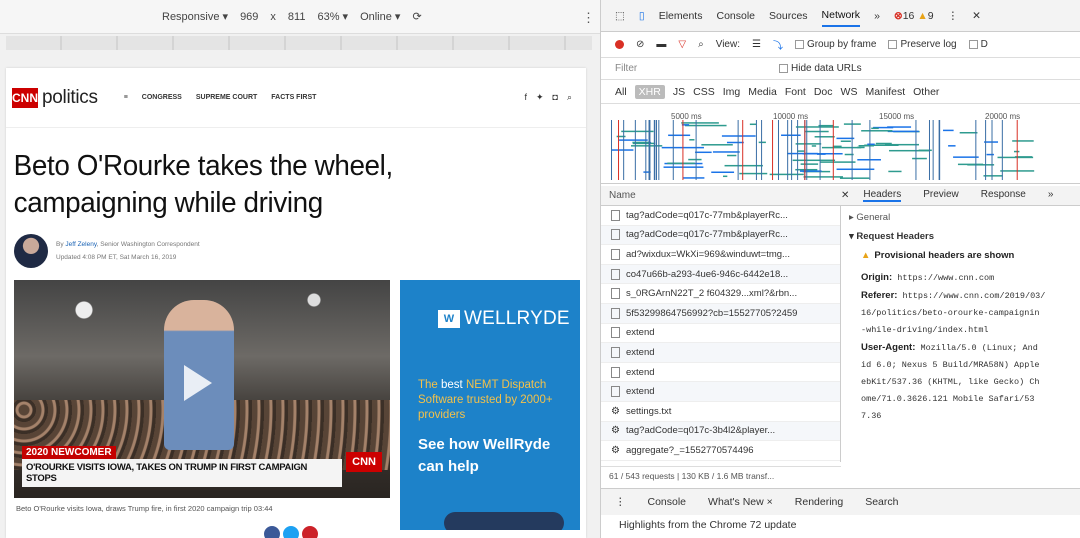  I want to click on file-icon, so click(615, 333).